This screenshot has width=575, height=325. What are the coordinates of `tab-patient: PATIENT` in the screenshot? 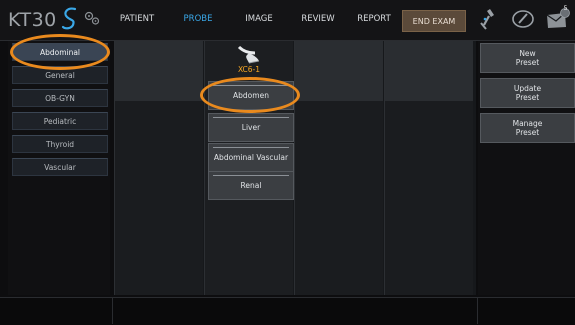 It's located at (137, 20).